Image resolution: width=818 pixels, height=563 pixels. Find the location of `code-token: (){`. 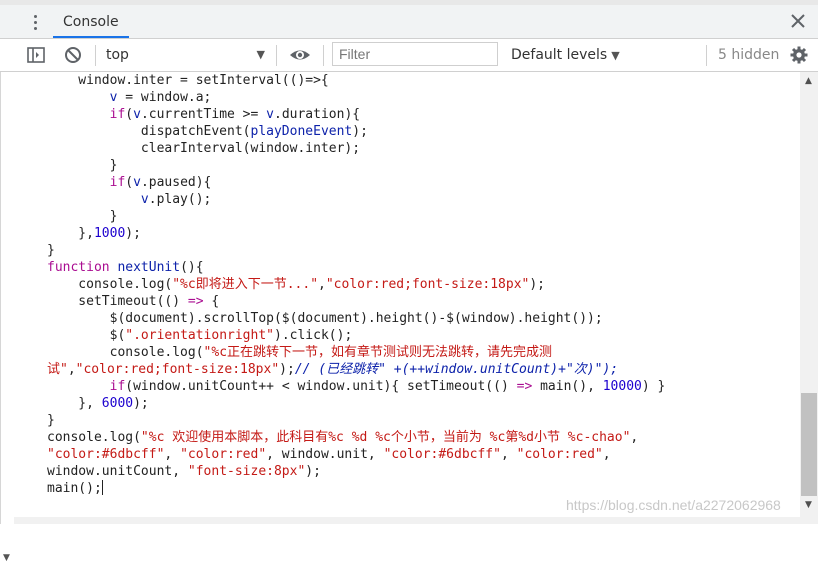

code-token: (){ is located at coordinates (192, 267).